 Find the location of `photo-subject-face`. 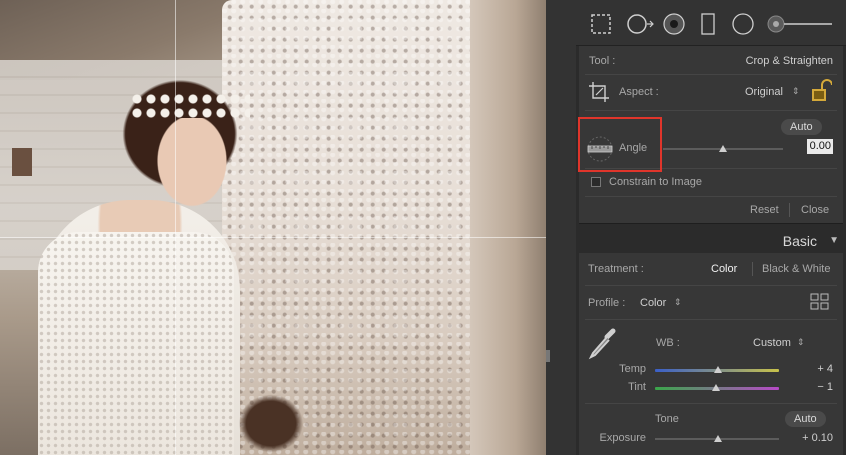

photo-subject-face is located at coordinates (192, 165).